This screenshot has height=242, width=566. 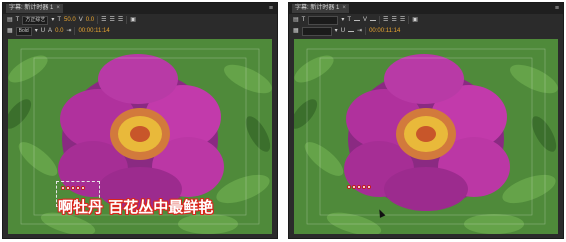 I want to click on font-toolbar: ▤ T 方正综艺 ▾ T 50.0 V 0.0 ☰ ☰ ☰ ▣, so click(x=140, y=20).